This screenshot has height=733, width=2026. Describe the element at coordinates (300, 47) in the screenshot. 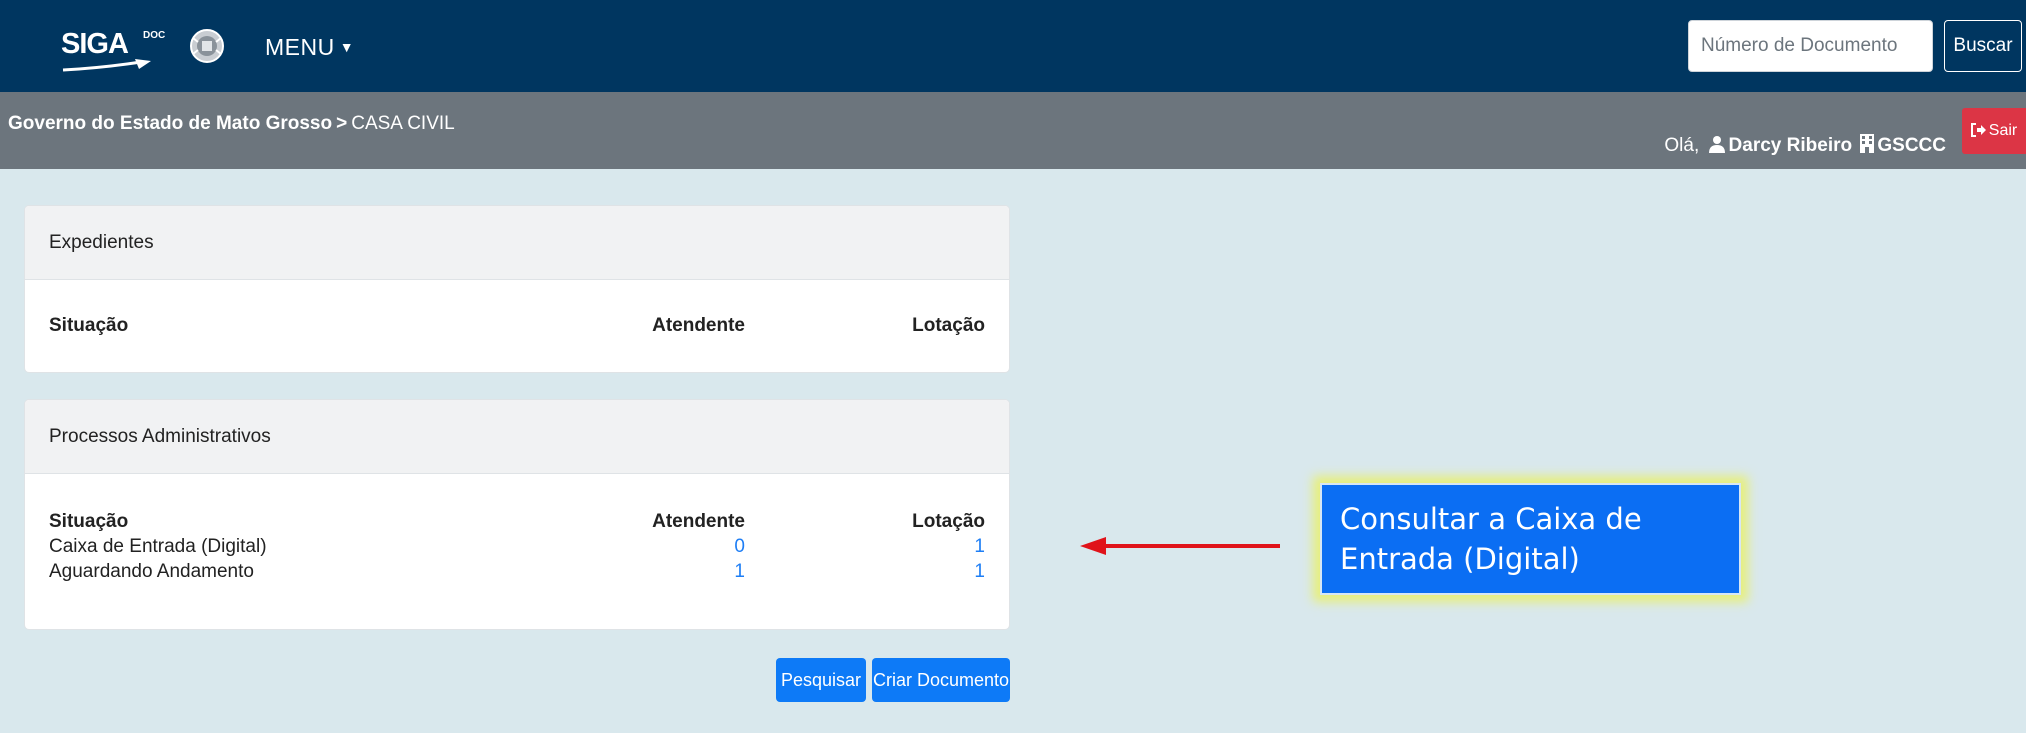

I see `menu-label: MENU` at that location.